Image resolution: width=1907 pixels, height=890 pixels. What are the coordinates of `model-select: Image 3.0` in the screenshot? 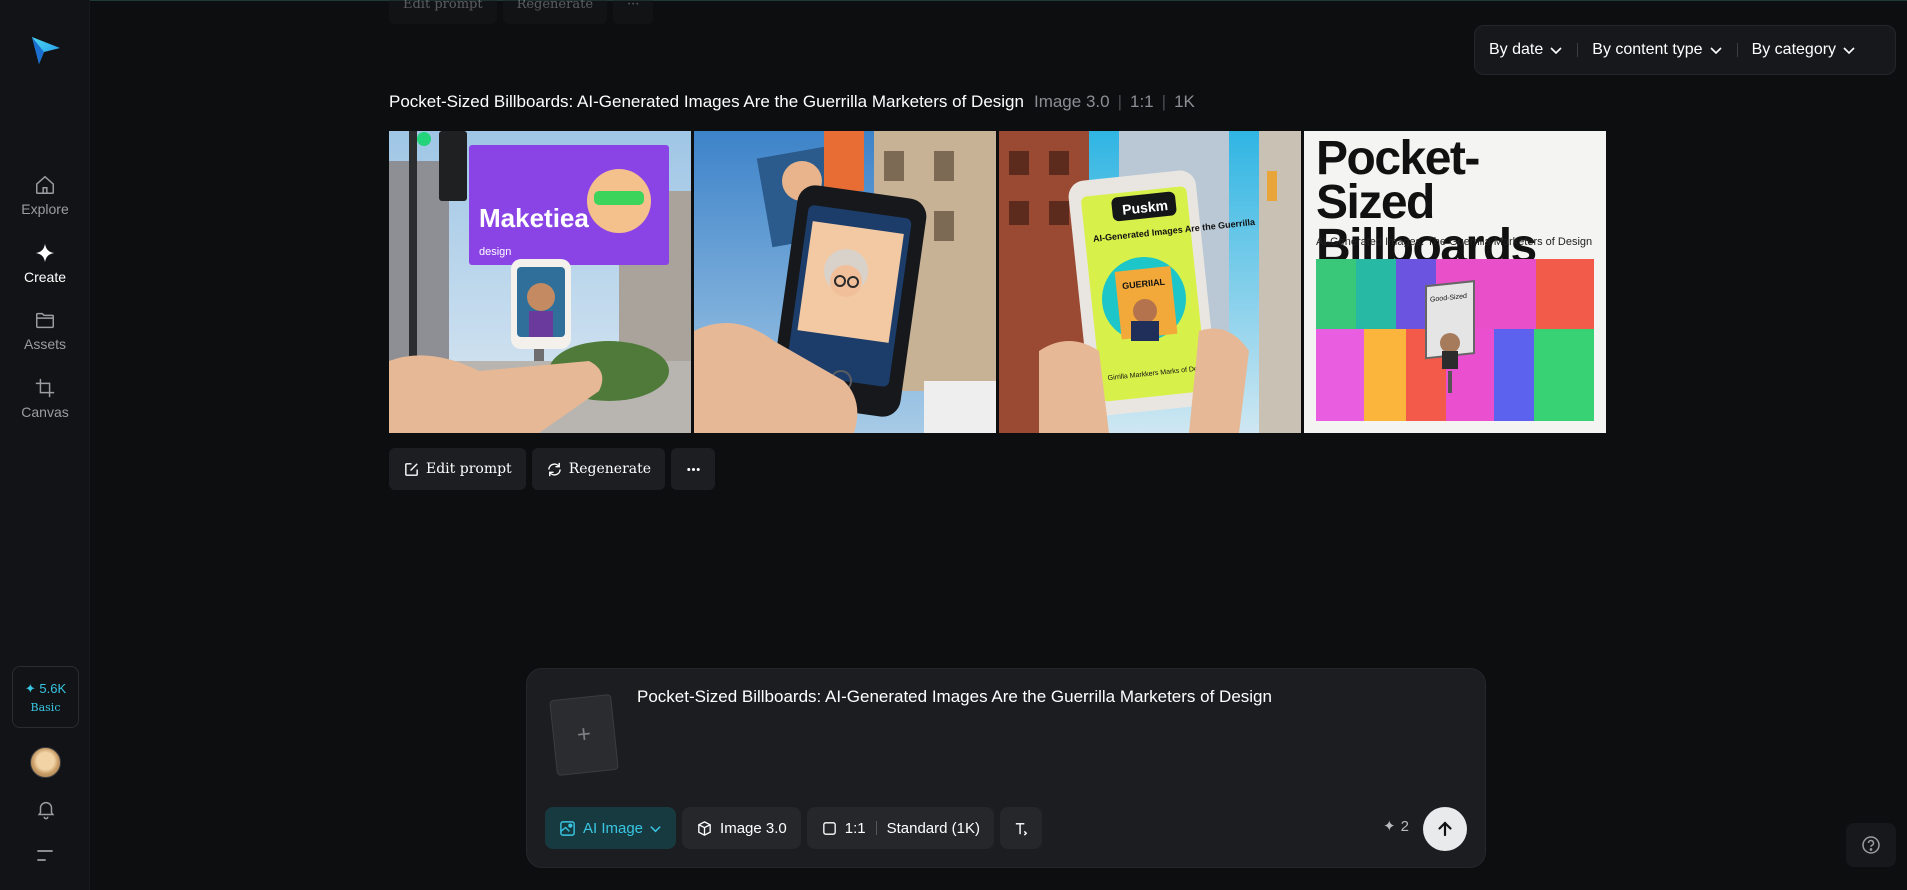 It's located at (741, 828).